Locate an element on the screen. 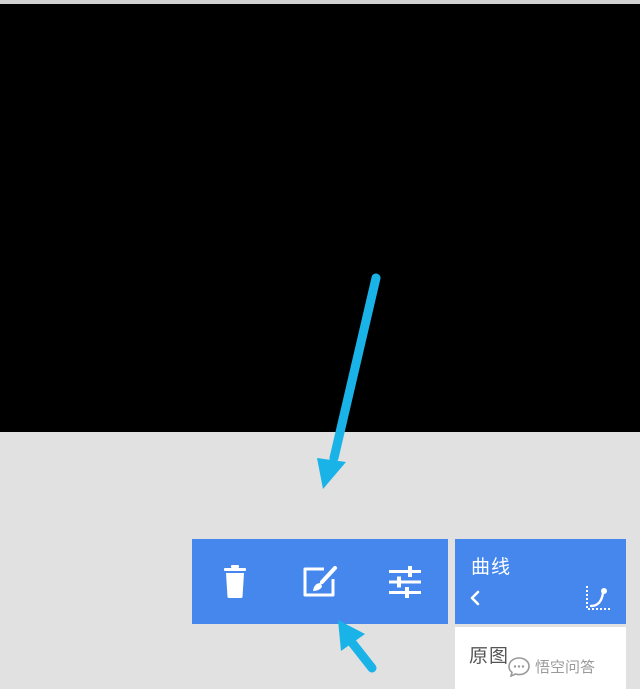 The width and height of the screenshot is (640, 689). delete-button is located at coordinates (235, 582).